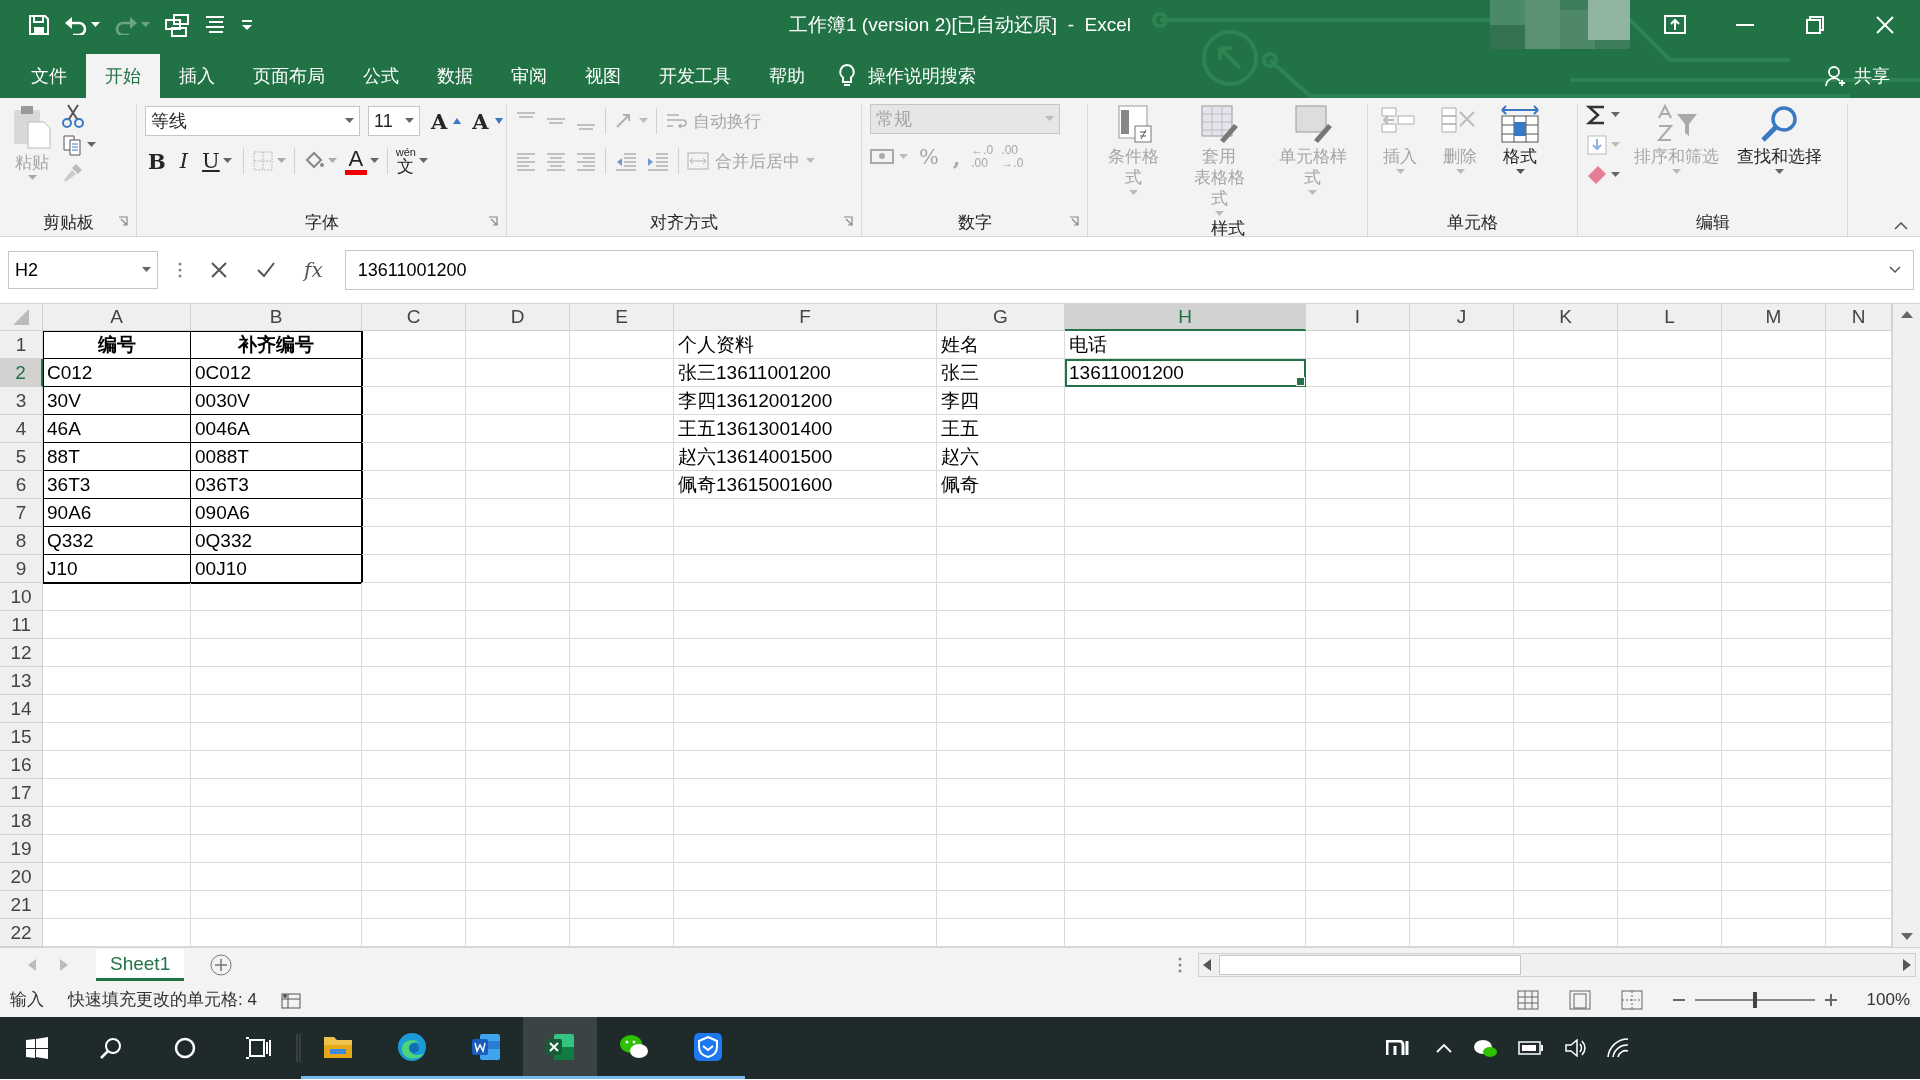 This screenshot has width=1920, height=1080. Describe the element at coordinates (1358, 317) in the screenshot. I see `column-header: I` at that location.